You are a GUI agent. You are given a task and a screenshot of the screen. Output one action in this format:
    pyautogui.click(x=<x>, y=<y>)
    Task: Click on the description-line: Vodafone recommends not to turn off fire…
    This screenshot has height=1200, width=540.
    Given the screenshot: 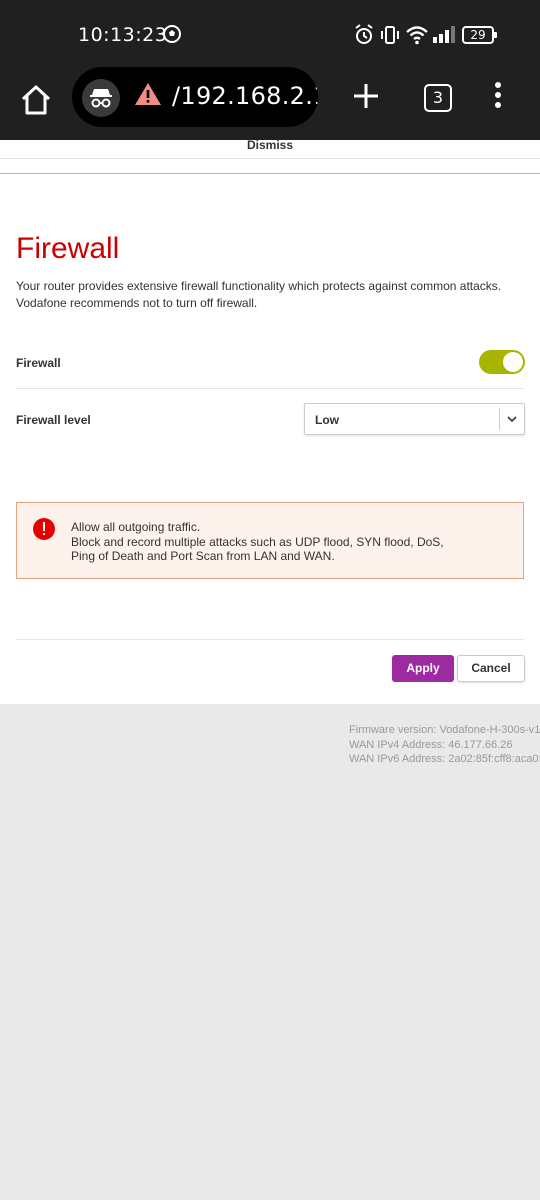 What is the action you would take?
    pyautogui.click(x=137, y=303)
    